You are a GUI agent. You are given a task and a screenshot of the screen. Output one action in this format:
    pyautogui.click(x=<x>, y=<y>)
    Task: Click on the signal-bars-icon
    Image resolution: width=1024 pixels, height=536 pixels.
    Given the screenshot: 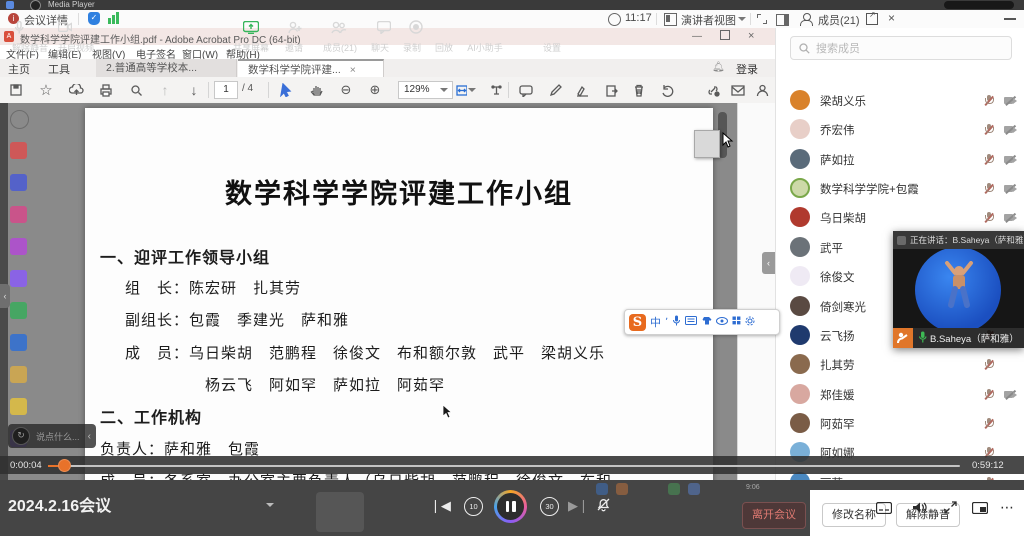 What is the action you would take?
    pyautogui.click(x=109, y=21)
    